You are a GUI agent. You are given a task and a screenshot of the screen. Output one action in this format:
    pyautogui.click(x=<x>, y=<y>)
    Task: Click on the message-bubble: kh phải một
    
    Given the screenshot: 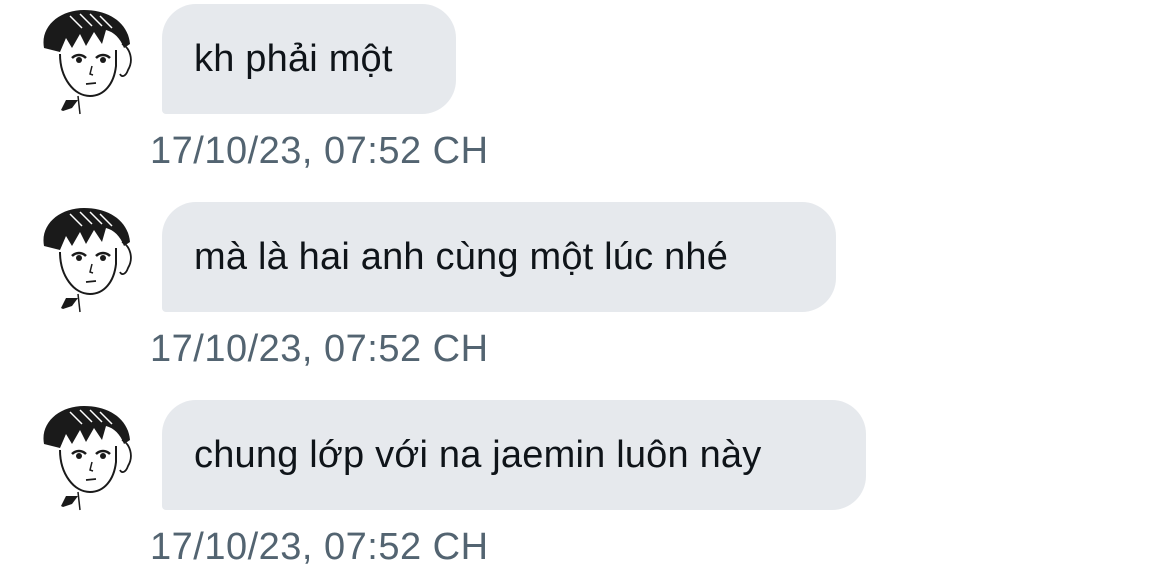 What is the action you would take?
    pyautogui.click(x=309, y=59)
    